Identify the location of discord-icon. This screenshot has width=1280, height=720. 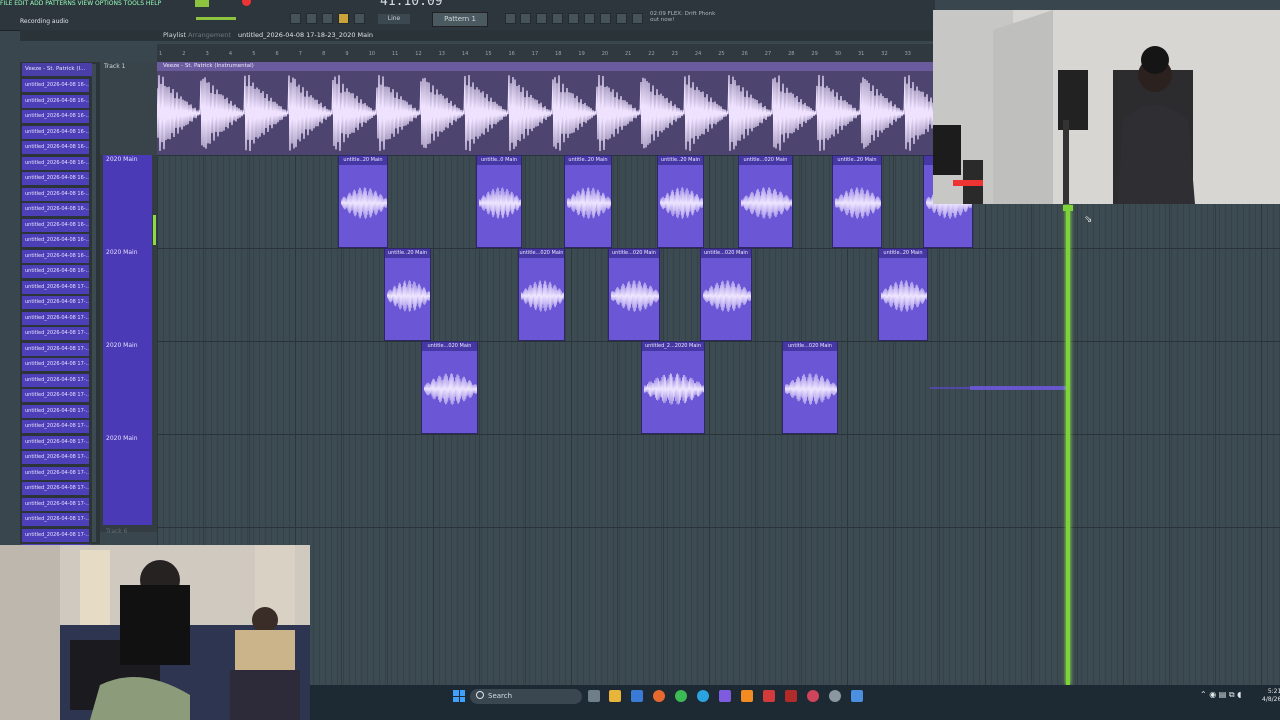
(725, 696).